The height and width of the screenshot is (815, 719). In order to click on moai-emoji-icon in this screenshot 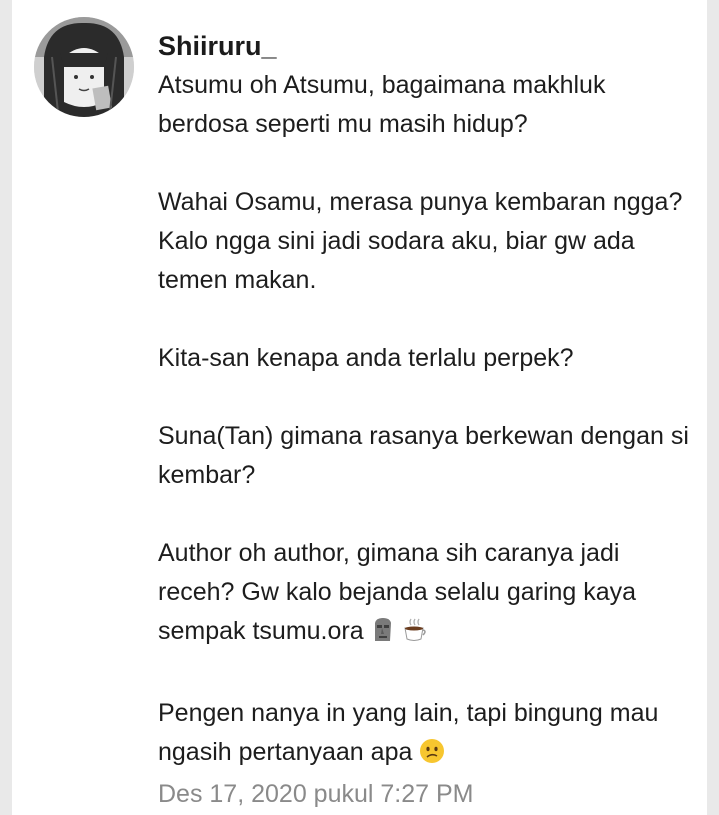, I will do `click(383, 635)`.